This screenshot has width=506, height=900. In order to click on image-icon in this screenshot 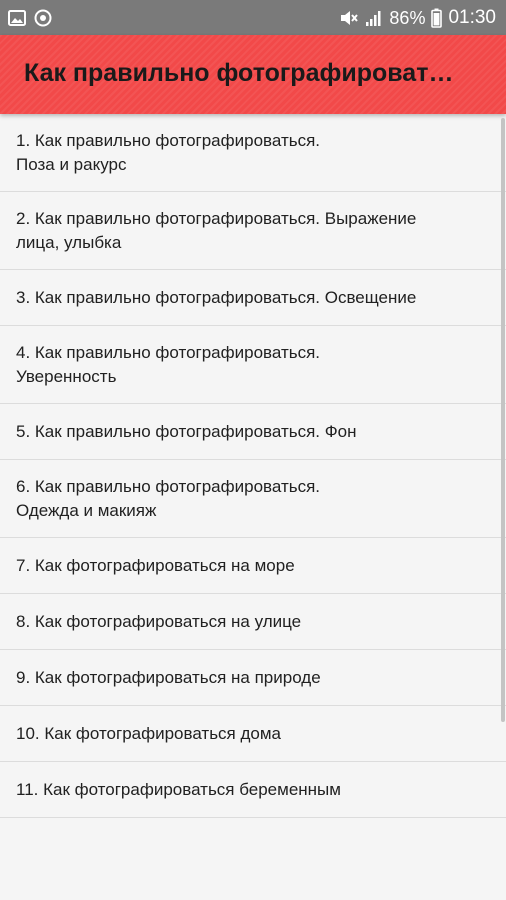, I will do `click(17, 18)`.